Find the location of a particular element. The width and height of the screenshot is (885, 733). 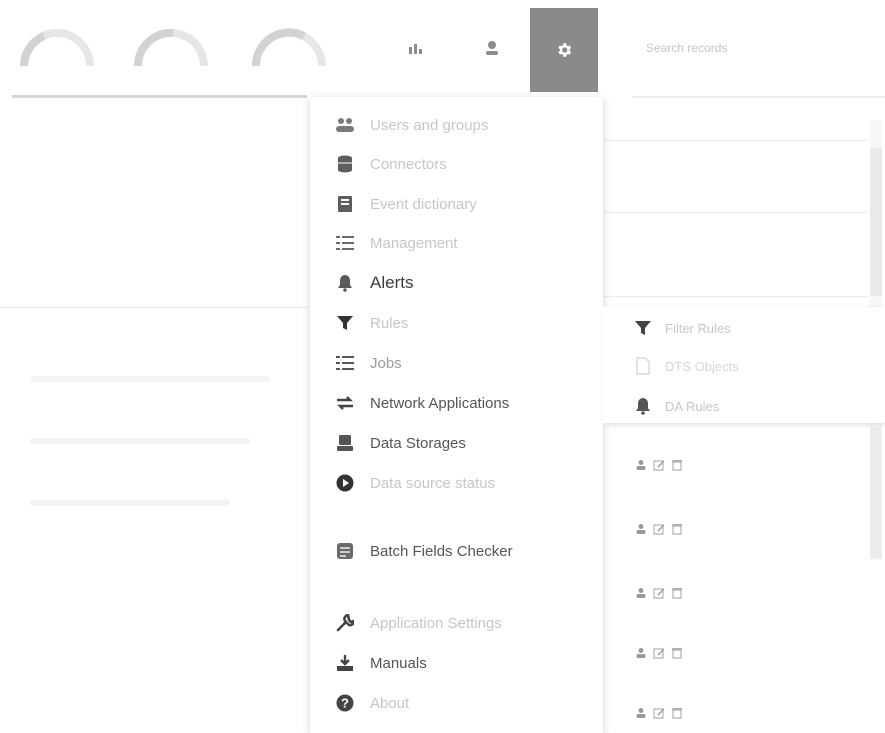

submenu-item-dts-objects: DTS Objects is located at coordinates (686, 366).